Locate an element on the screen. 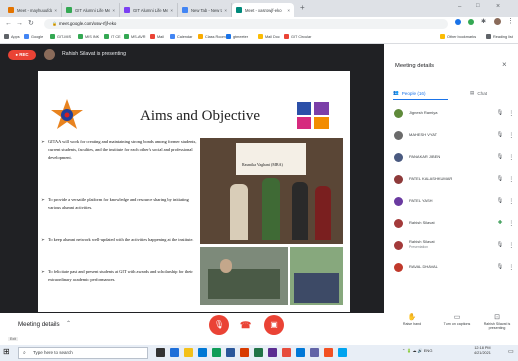 This screenshot has width=518, height=361. presenting-button: ⊡ Rahish Silavat is presenting is located at coordinates (497, 321).